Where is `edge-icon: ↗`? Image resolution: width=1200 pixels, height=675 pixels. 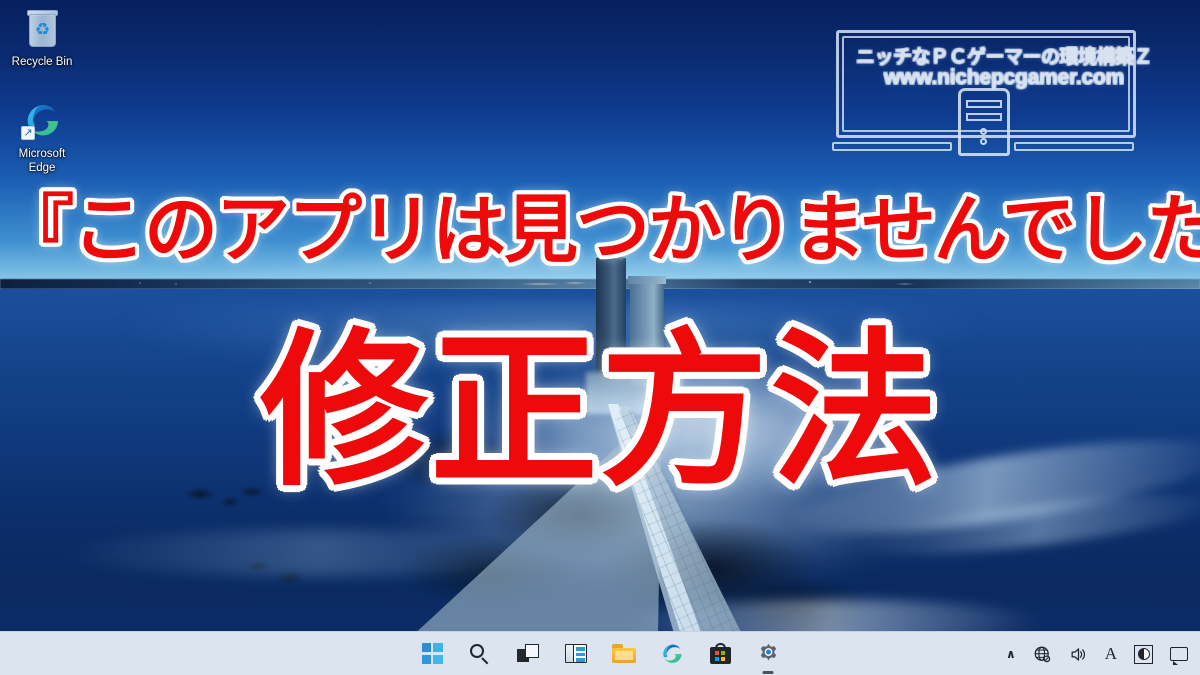
edge-icon: ↗ is located at coordinates (42, 121).